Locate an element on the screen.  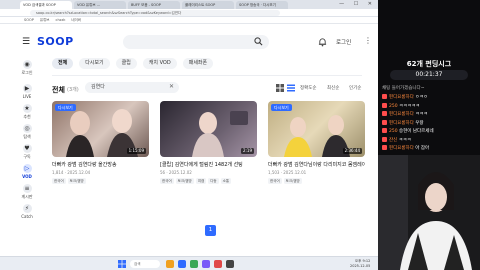
card-title: 더뻐카 광범 김연다랑 올간방송 is located at coordinates (100, 164).